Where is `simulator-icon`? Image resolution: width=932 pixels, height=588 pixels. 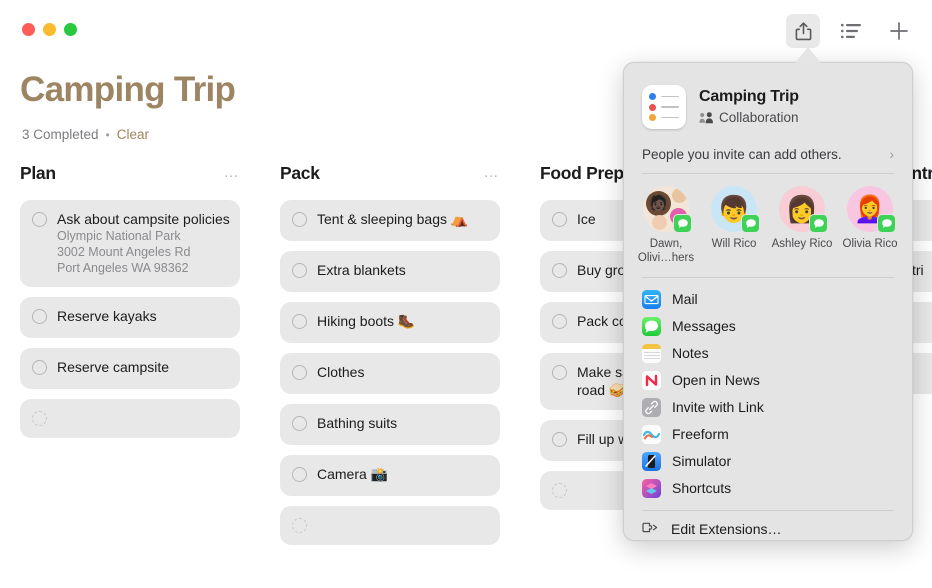
simulator-icon is located at coordinates (651, 461).